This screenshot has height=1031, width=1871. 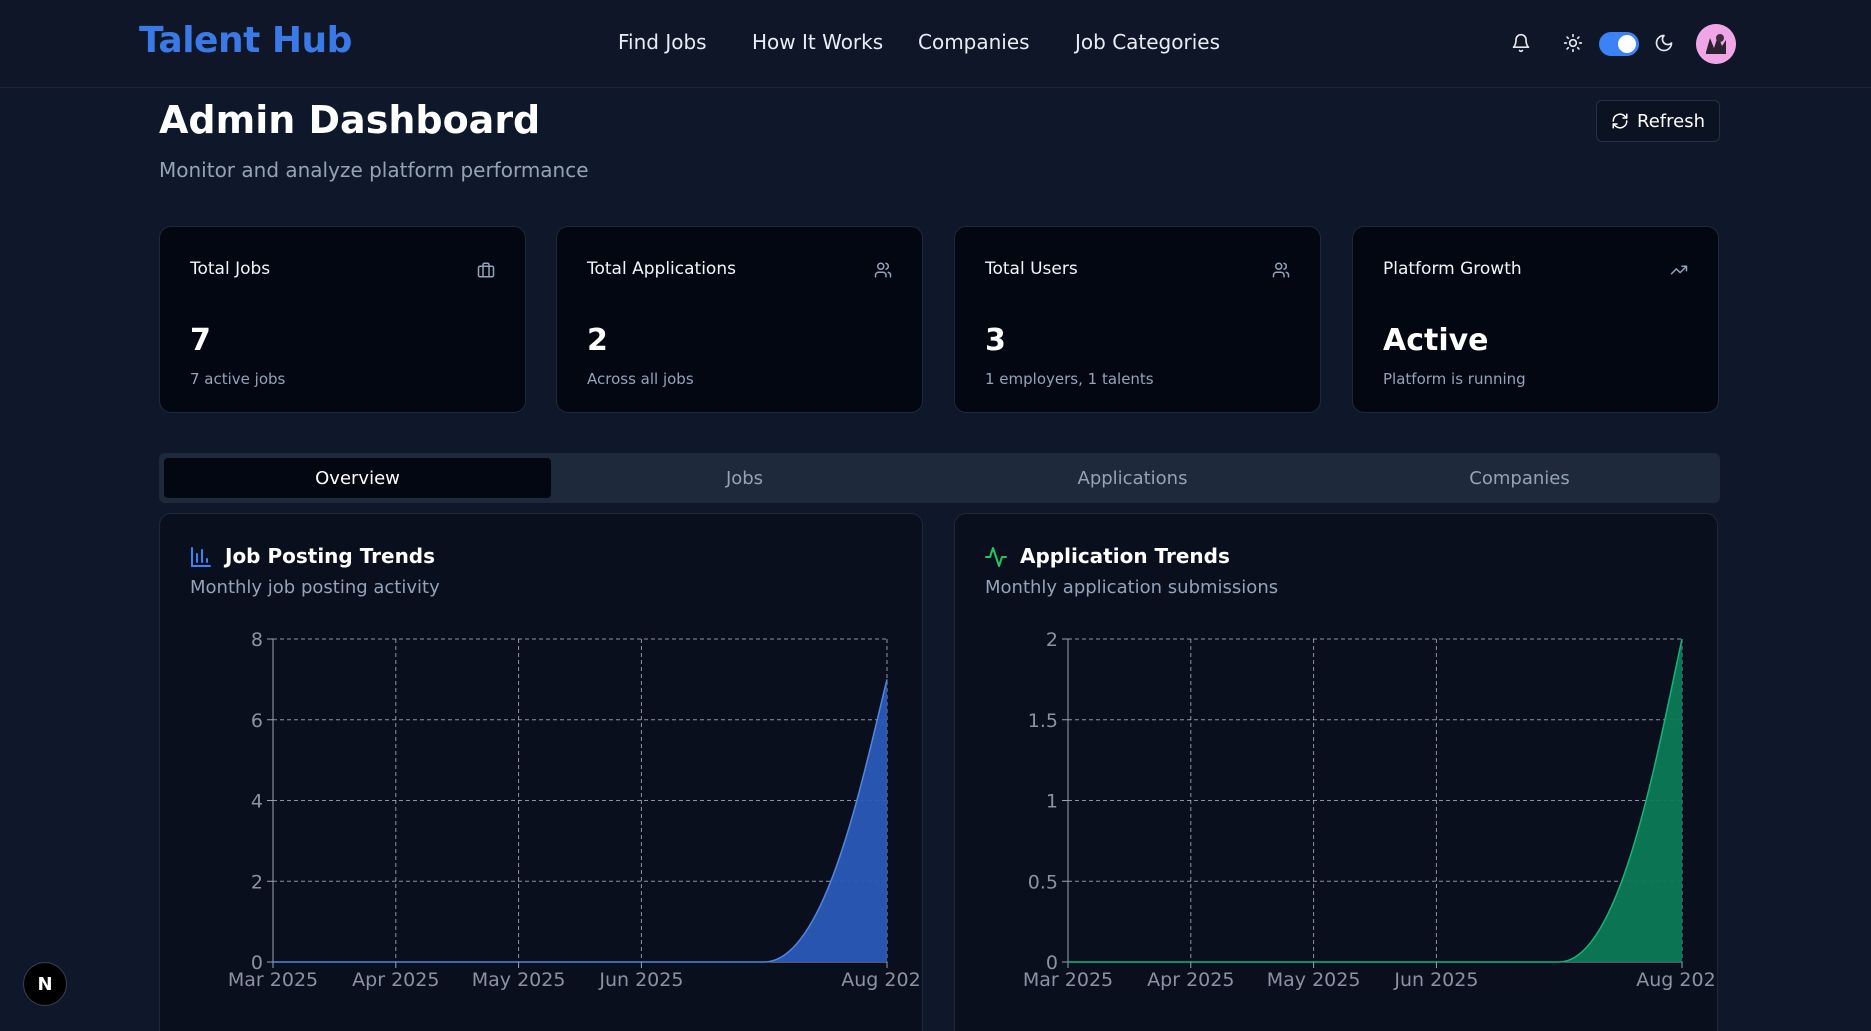 I want to click on sun-icon, so click(x=1573, y=43).